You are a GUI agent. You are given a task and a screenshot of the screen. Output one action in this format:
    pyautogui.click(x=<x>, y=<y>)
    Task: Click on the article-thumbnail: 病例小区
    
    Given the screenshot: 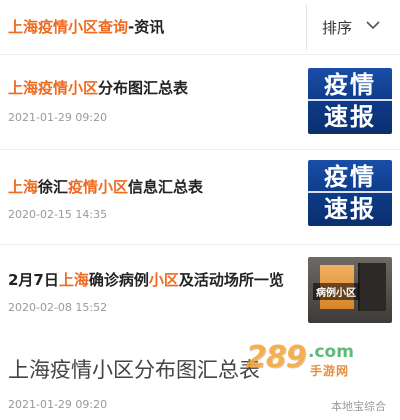 What is the action you would take?
    pyautogui.click(x=350, y=290)
    